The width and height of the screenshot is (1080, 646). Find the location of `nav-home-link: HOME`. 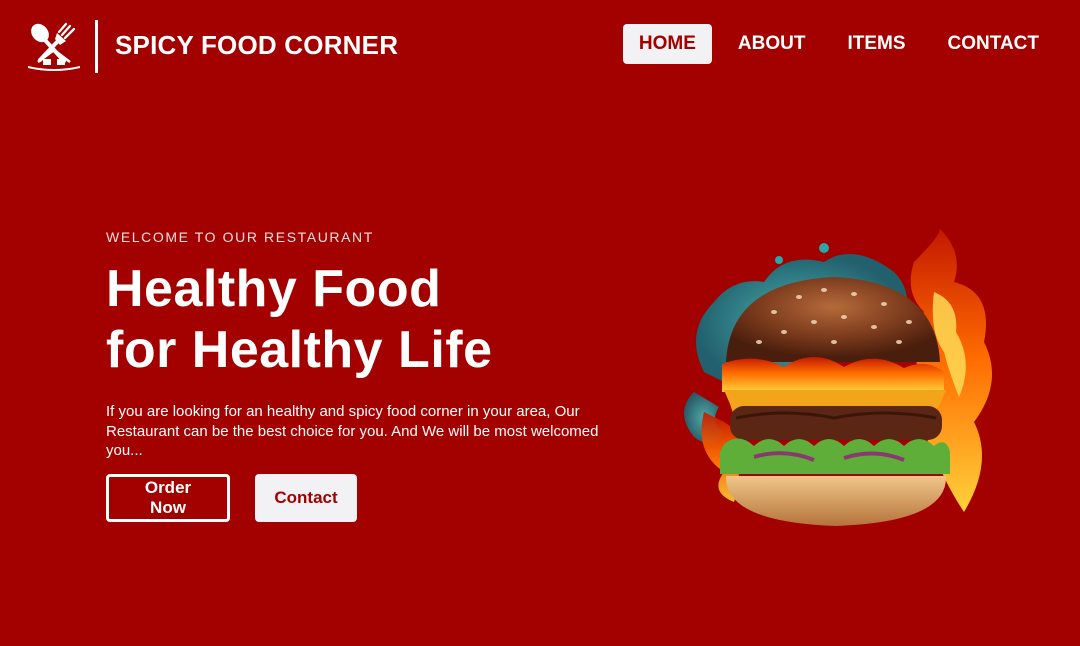

nav-home-link: HOME is located at coordinates (667, 44).